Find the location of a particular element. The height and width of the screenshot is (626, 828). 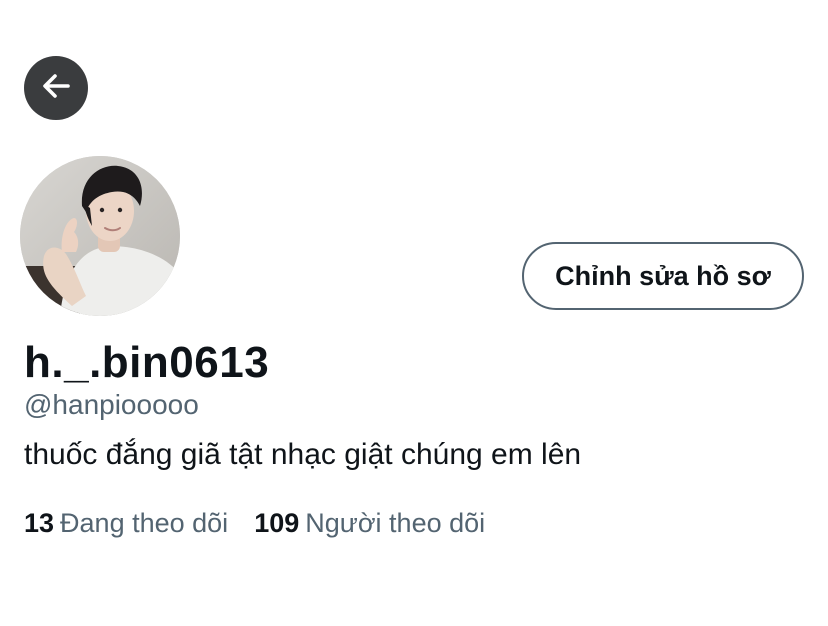

edit-profile-label: Chỉnh sửa hồ sơ is located at coordinates (663, 275).